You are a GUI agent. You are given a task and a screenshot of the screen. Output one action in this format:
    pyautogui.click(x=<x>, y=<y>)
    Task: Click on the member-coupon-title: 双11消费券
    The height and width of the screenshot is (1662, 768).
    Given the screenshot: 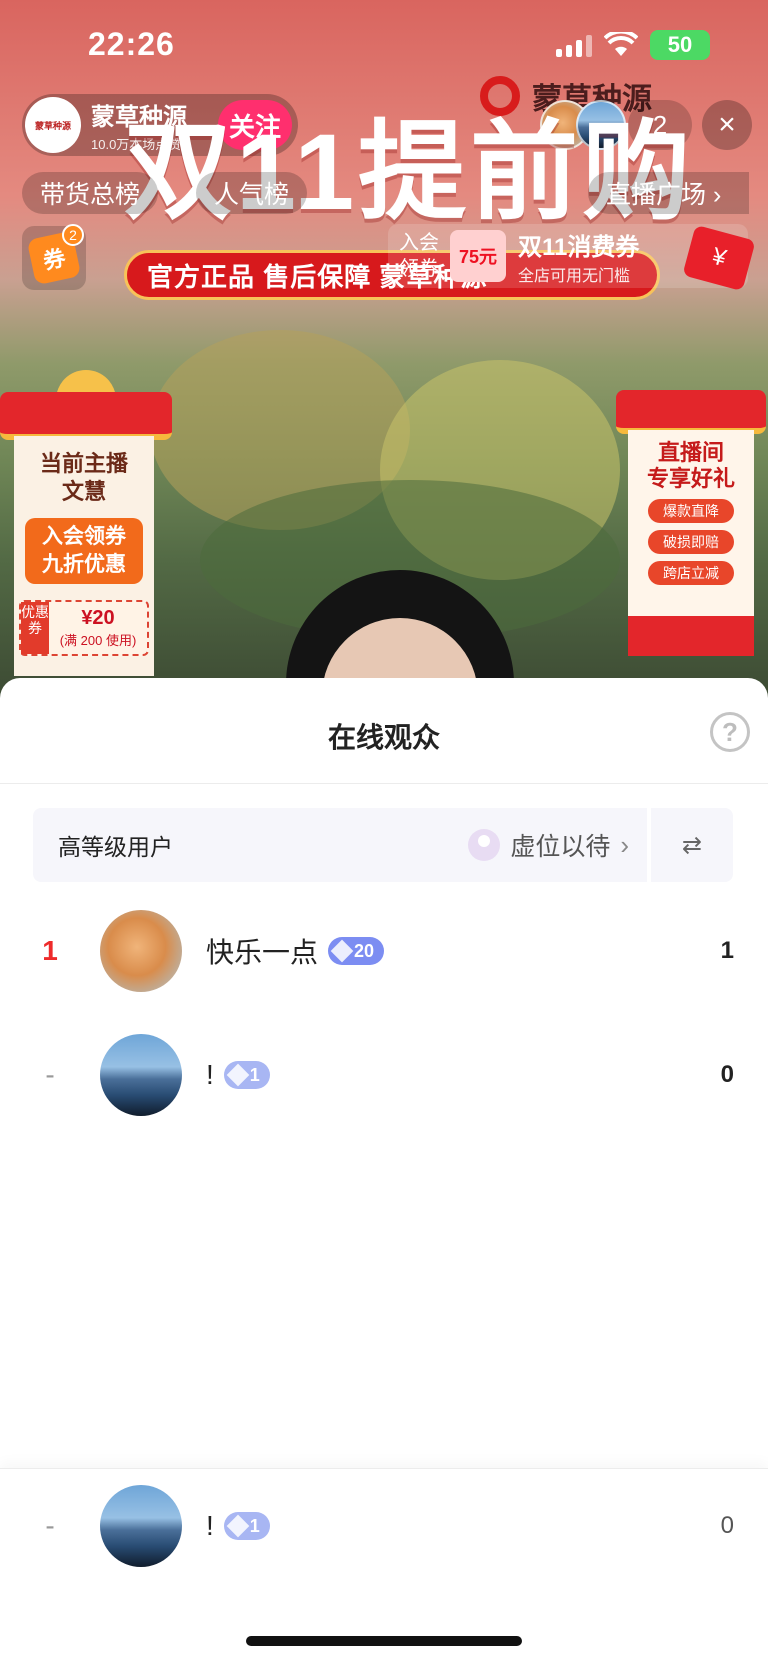 What is the action you would take?
    pyautogui.click(x=579, y=247)
    